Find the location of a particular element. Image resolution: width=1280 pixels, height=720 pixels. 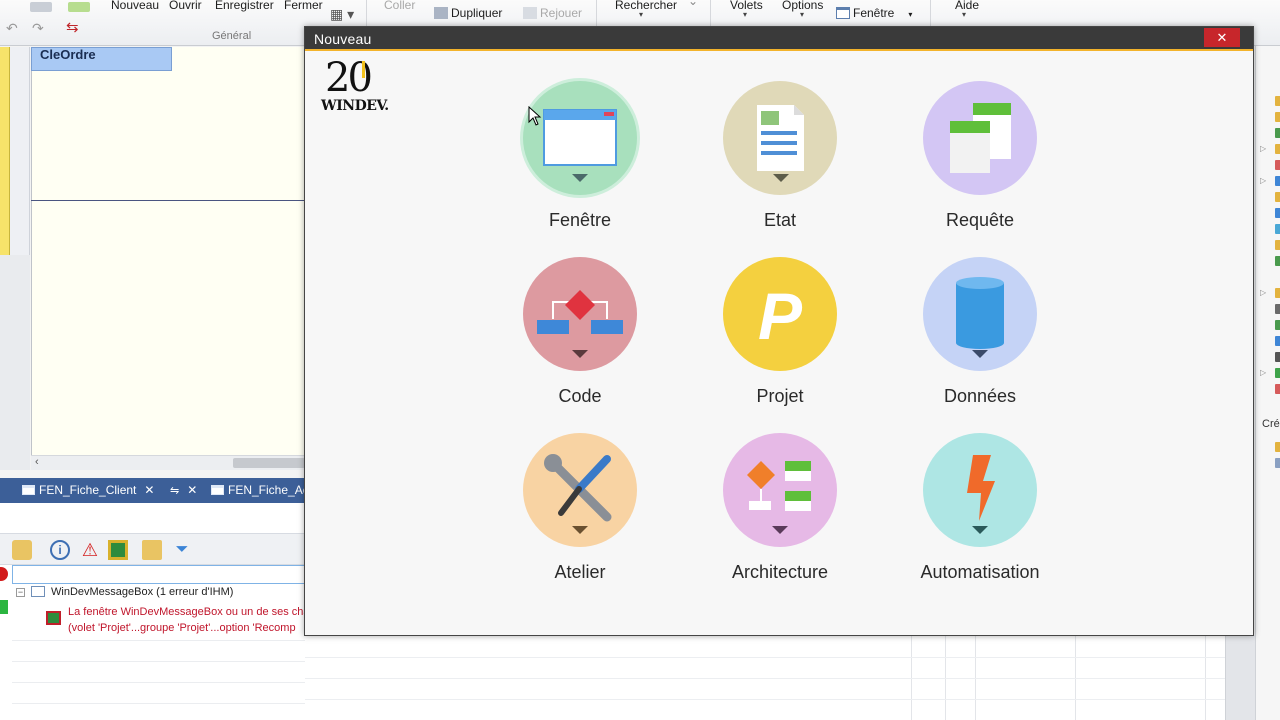

panes-dropdown-icon: ▾ is located at coordinates (745, 14).